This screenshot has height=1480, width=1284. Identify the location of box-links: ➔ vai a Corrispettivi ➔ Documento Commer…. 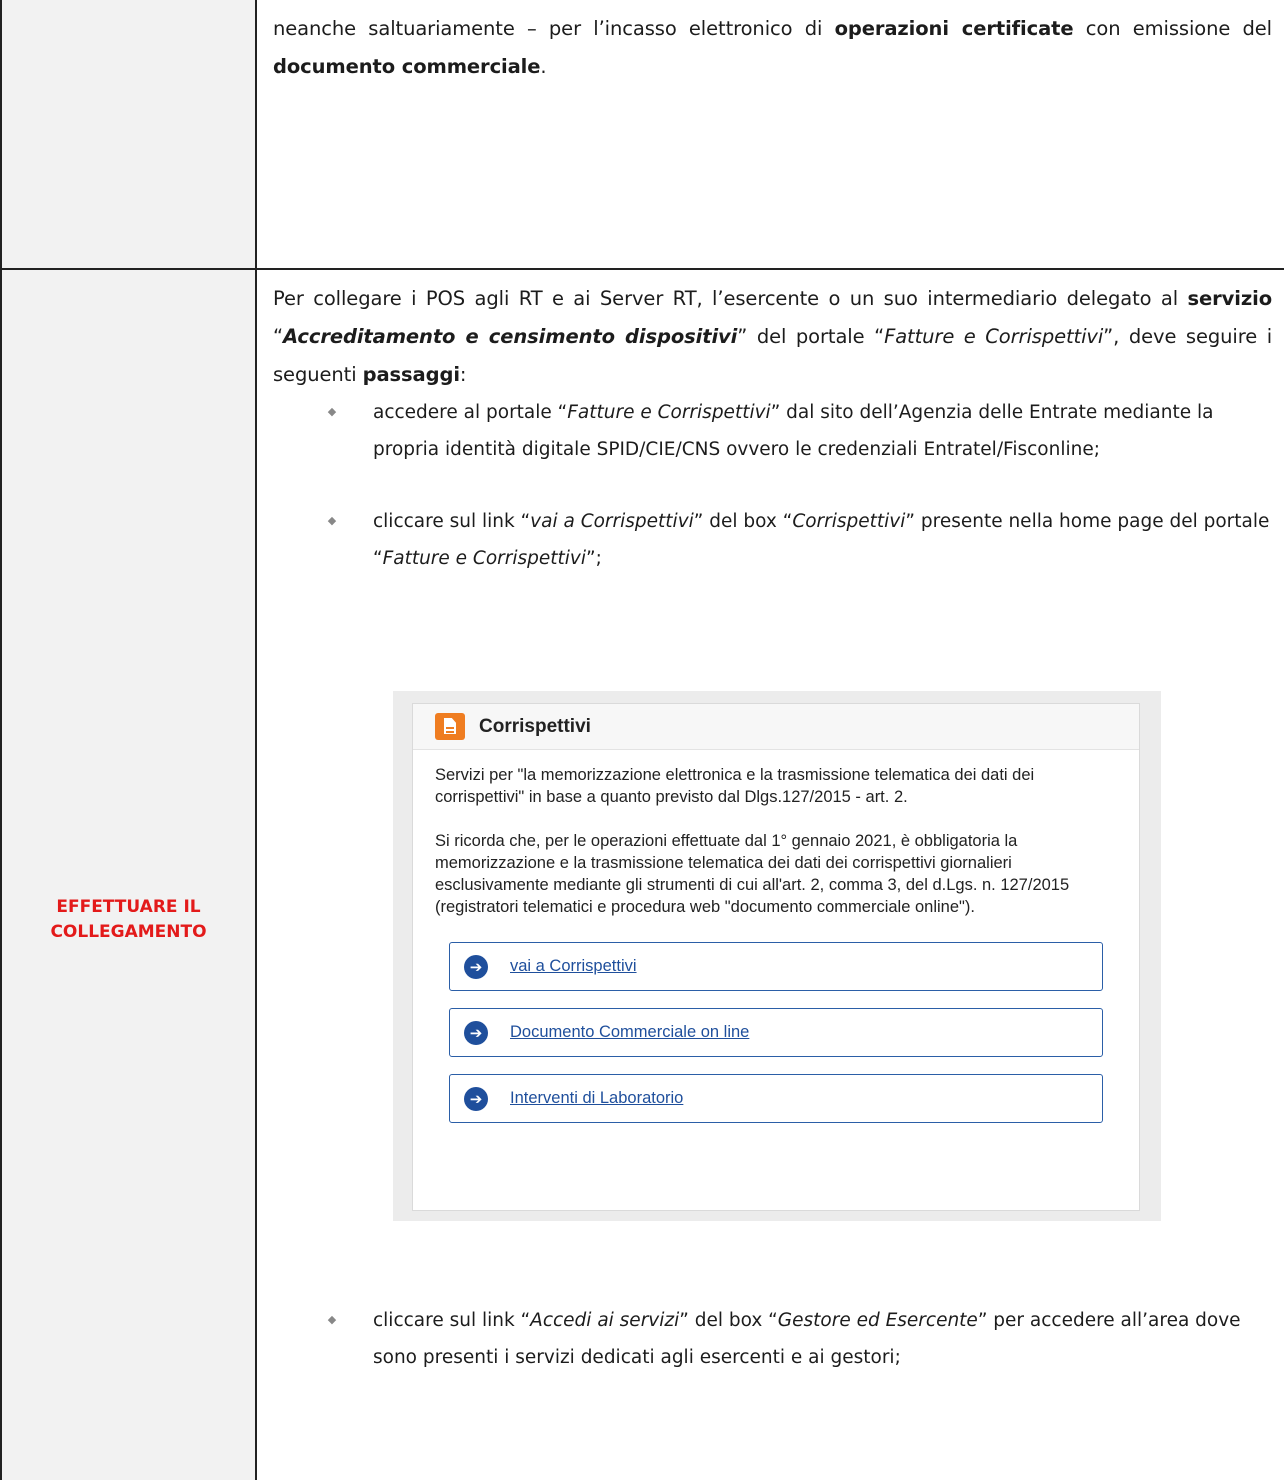
(776, 1031).